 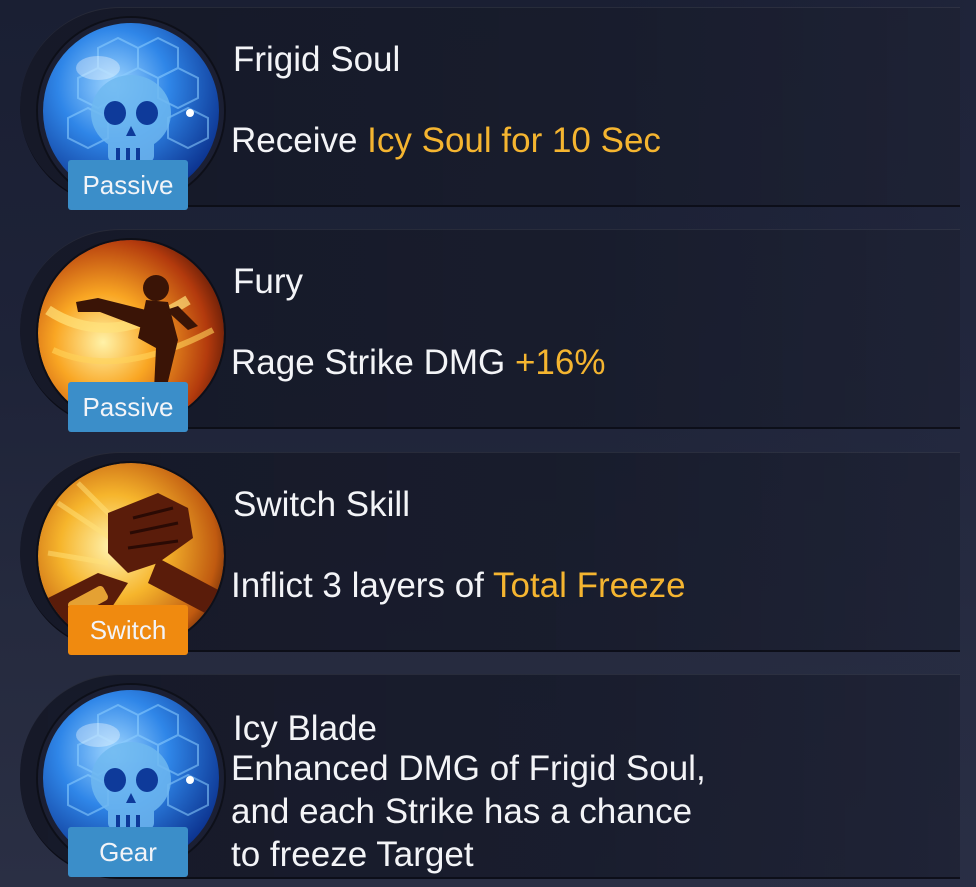 What do you see at coordinates (128, 630) in the screenshot?
I see `skill-type-badge: Switch` at bounding box center [128, 630].